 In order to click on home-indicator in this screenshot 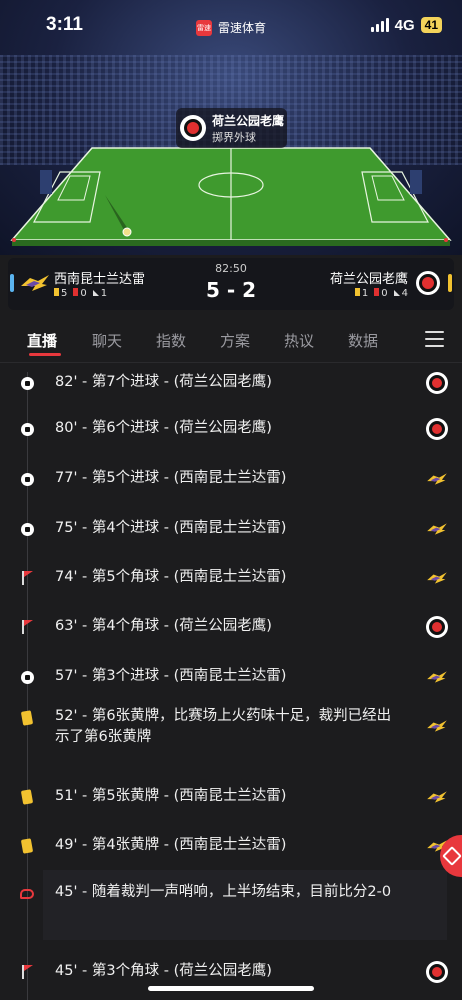, I will do `click(231, 988)`.